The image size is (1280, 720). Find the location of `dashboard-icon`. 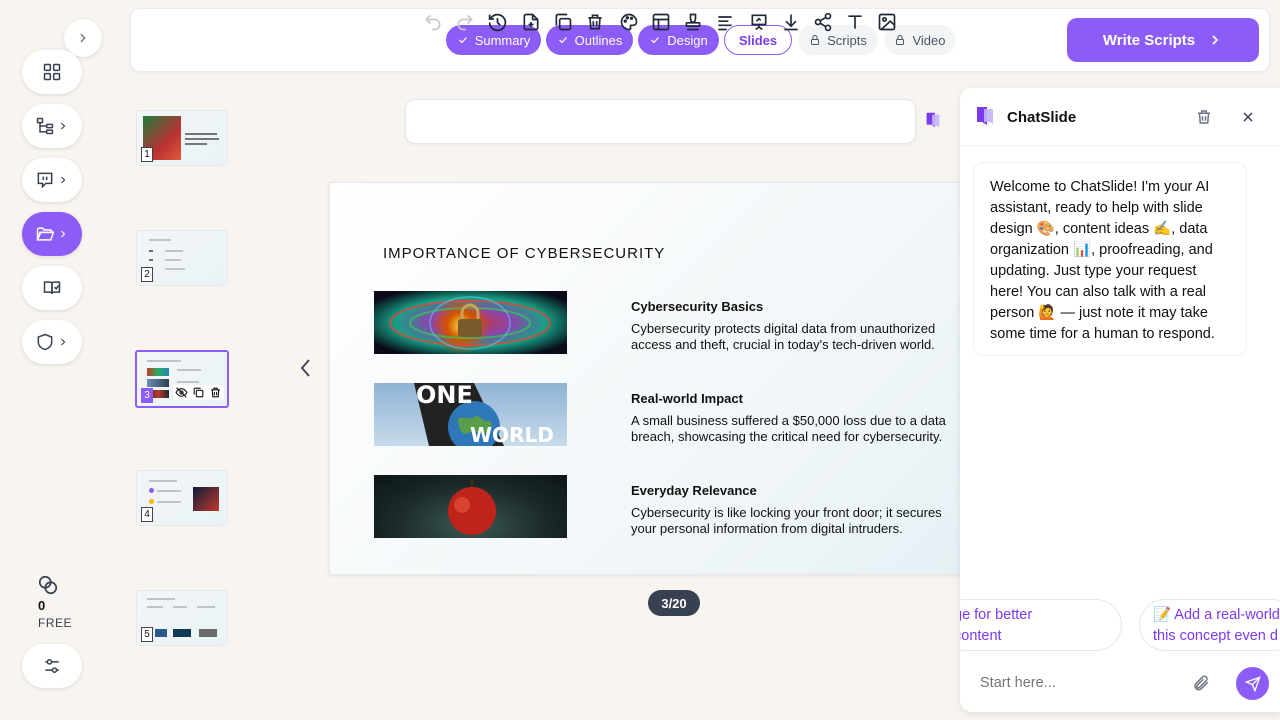

dashboard-icon is located at coordinates (52, 72).